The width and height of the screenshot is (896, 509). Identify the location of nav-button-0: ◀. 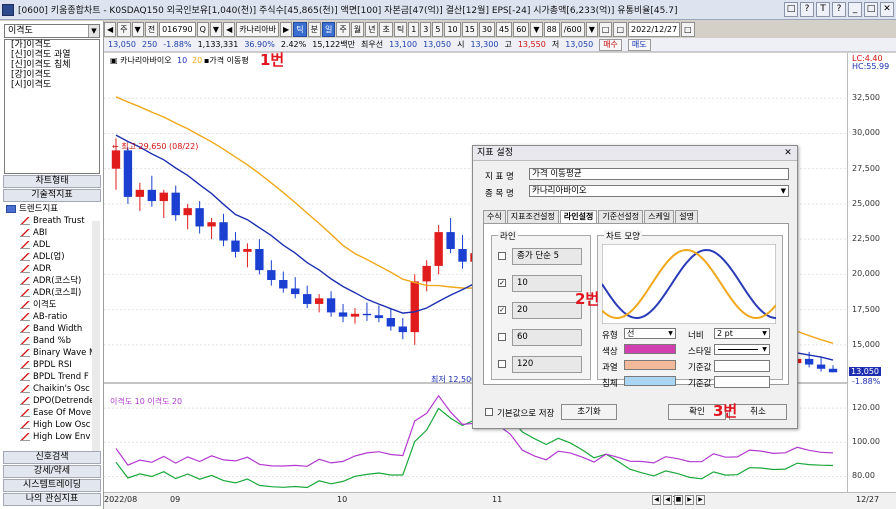
(656, 500).